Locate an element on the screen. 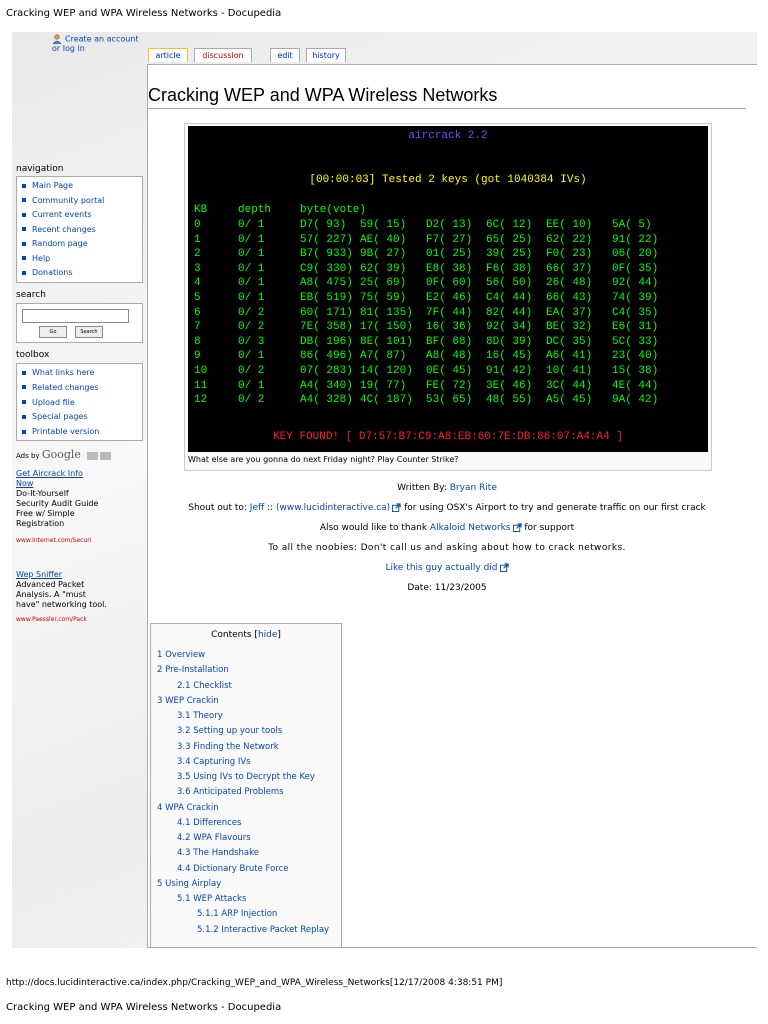  terminal-cell: A7( 87) is located at coordinates (383, 356).